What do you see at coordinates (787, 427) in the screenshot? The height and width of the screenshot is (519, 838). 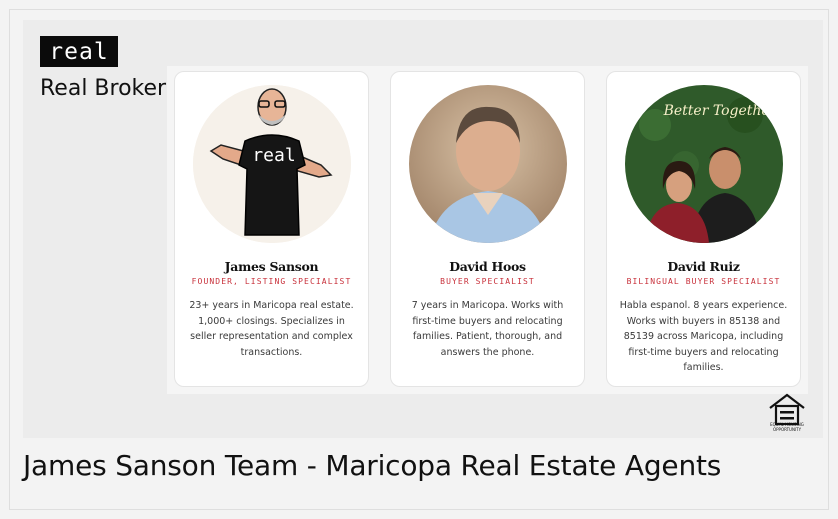 I see `equal-housing-label: EQUAL HOUSING OPPORTUNITY` at bounding box center [787, 427].